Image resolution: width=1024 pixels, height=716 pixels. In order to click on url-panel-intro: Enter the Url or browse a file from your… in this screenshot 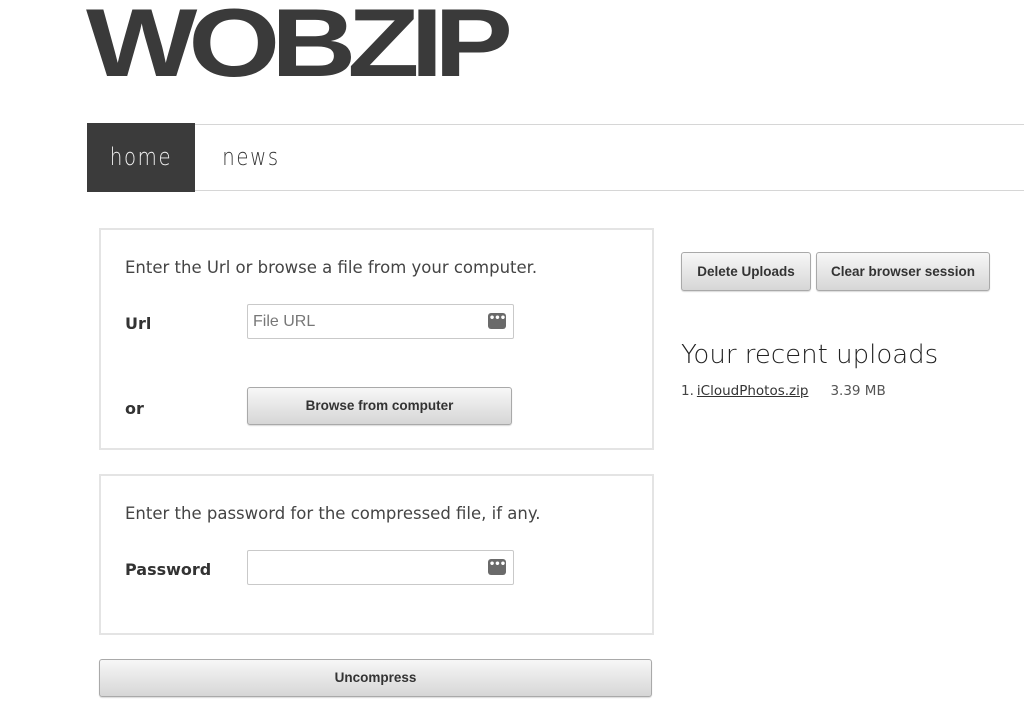, I will do `click(331, 267)`.